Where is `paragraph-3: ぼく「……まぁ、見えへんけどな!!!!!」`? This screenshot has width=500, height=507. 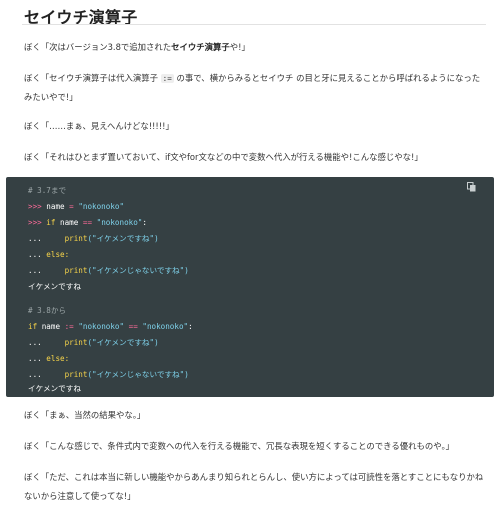
paragraph-3: ぼく「……まぁ、見えへんけどな!!!!!」 is located at coordinates (99, 126).